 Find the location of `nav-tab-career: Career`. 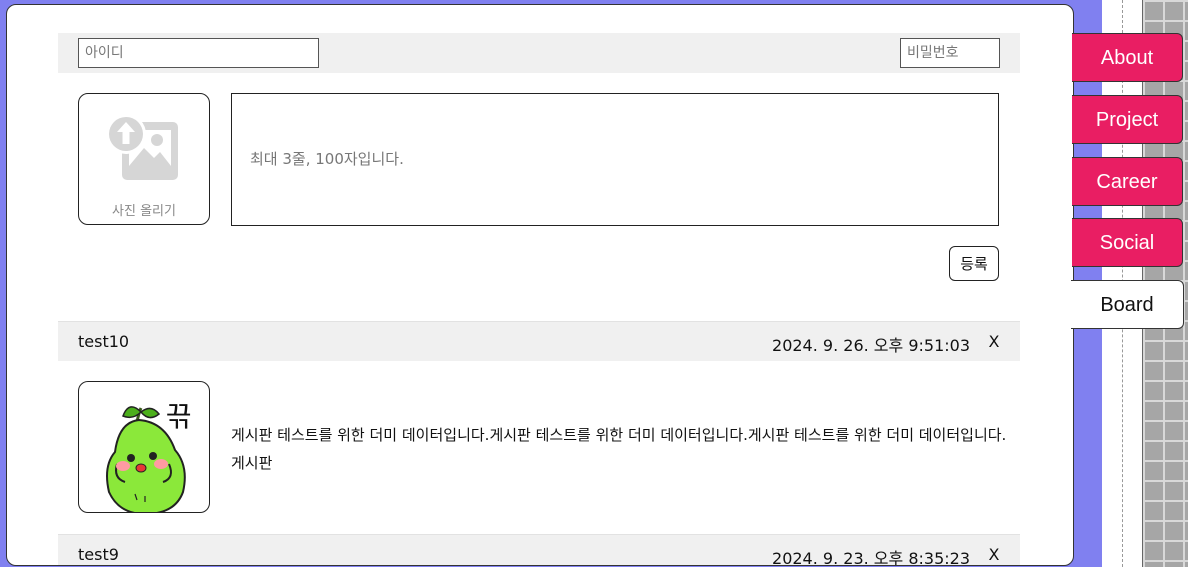

nav-tab-career: Career is located at coordinates (1127, 181).